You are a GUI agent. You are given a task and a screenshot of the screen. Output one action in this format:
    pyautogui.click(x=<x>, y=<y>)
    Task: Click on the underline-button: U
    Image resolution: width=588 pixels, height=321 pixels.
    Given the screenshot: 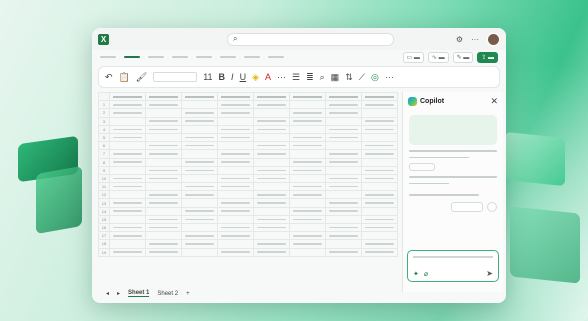 What is the action you would take?
    pyautogui.click(x=243, y=77)
    